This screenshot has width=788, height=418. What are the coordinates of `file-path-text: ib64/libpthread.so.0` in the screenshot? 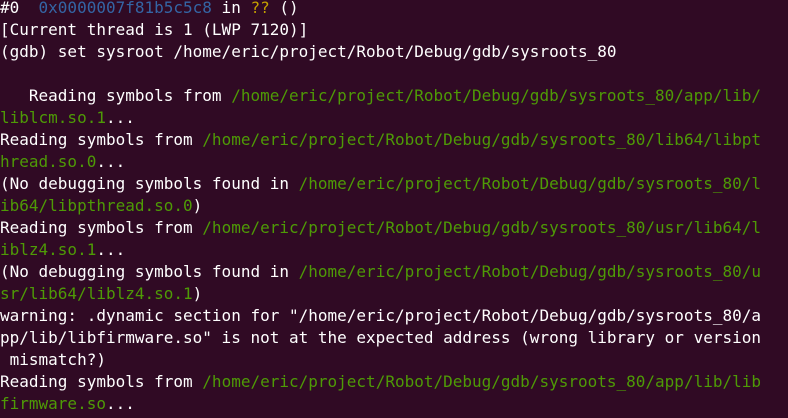 It's located at (96, 205).